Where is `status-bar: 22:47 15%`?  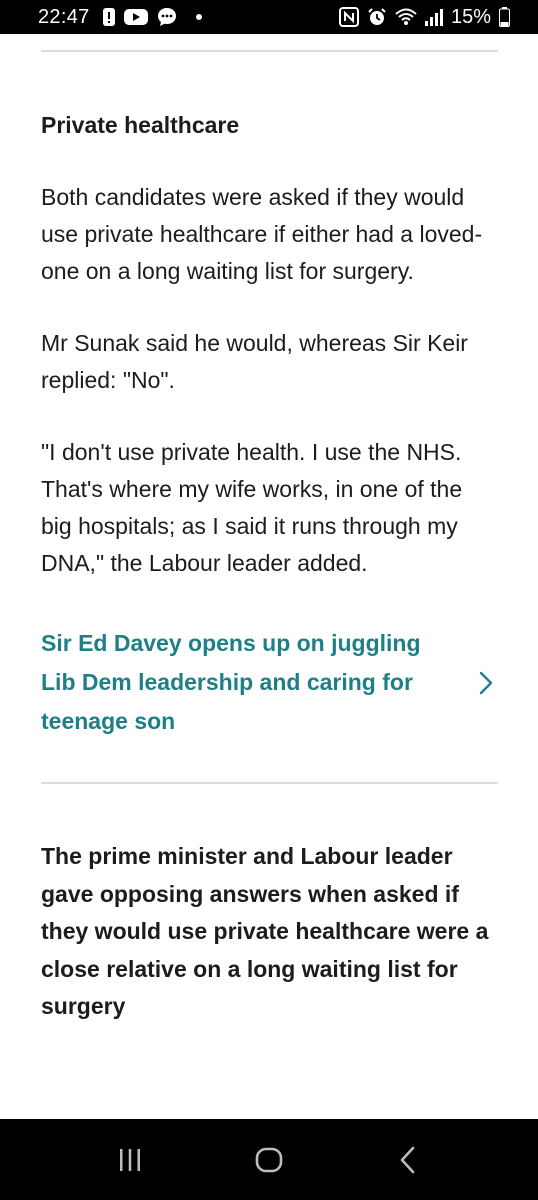
status-bar: 22:47 15% is located at coordinates (269, 17).